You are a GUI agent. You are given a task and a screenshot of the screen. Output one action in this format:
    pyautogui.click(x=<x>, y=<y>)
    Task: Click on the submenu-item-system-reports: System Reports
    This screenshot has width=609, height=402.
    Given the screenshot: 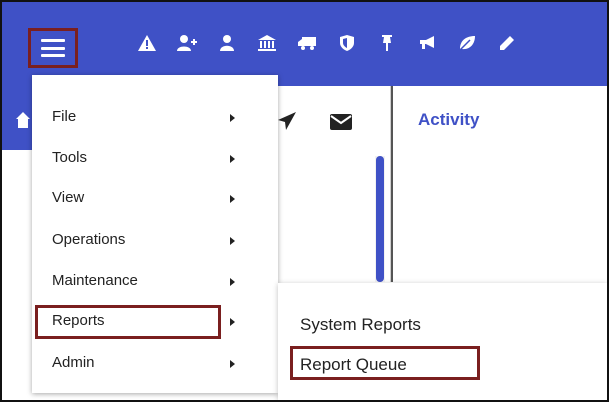 What is the action you would take?
    pyautogui.click(x=398, y=324)
    